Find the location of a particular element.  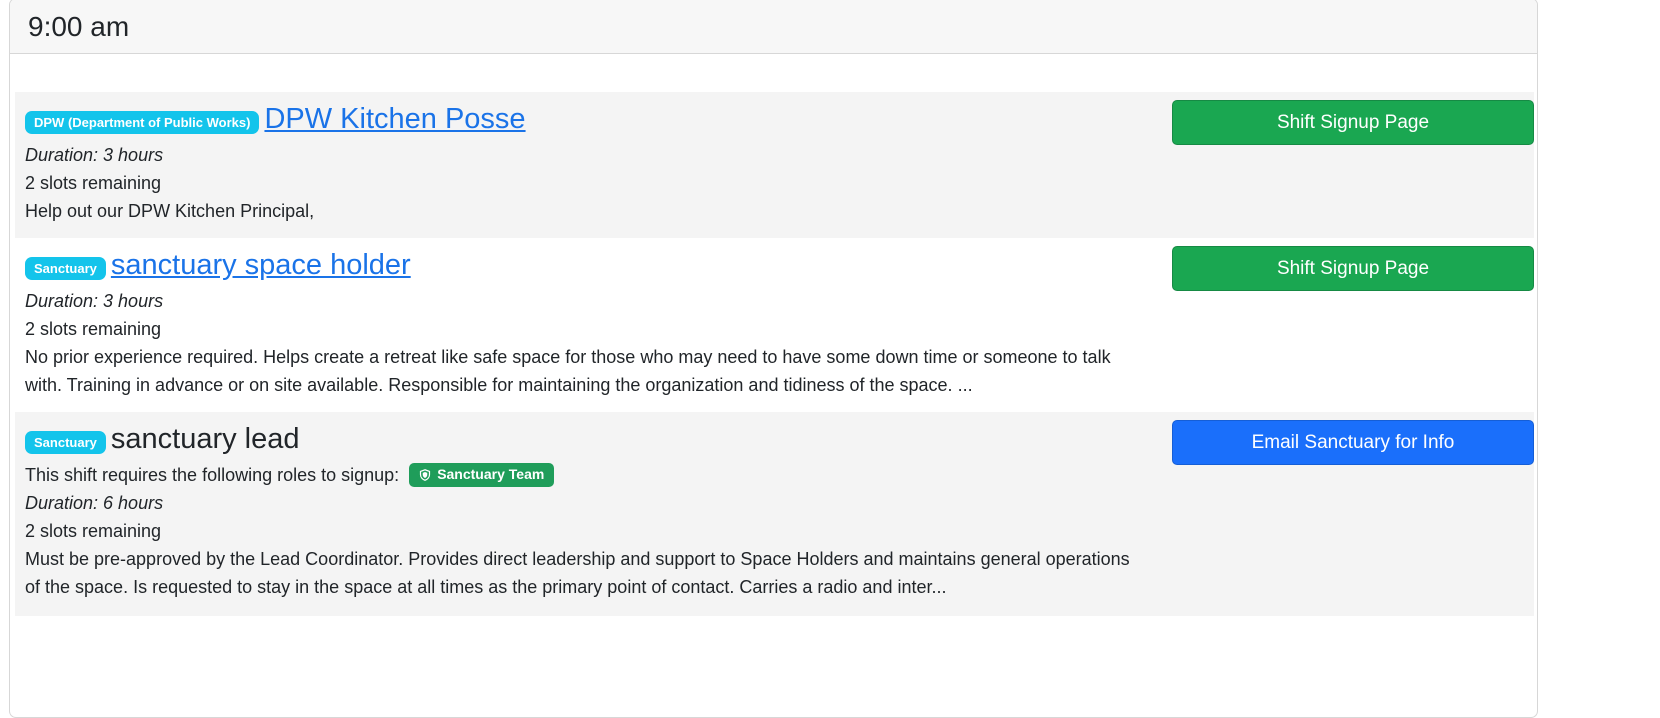

role-badge: Sanctuary Team is located at coordinates (482, 475).